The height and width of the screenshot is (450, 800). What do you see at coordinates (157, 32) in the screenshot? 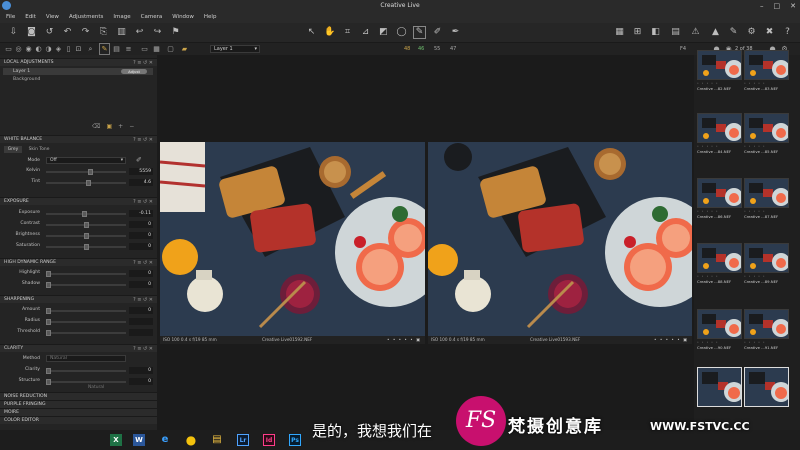
I see `redo-icon: ↪` at bounding box center [157, 32].